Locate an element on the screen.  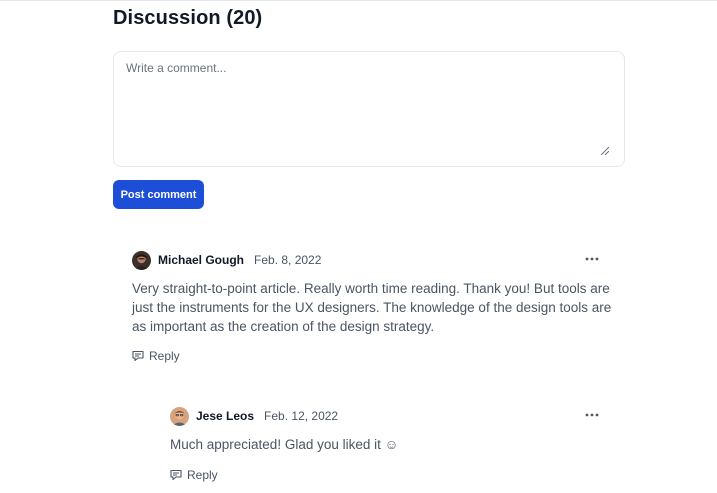
comment-author: Jese Leos is located at coordinates (225, 416).